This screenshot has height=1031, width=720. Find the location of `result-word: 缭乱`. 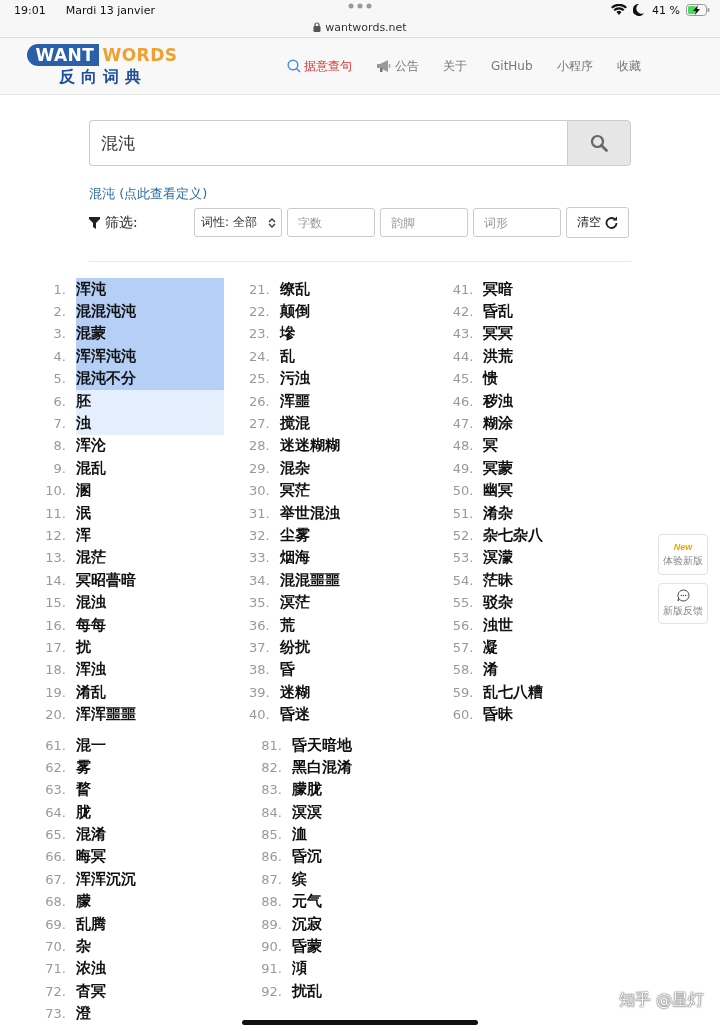

result-word: 缭乱 is located at coordinates (353, 289).